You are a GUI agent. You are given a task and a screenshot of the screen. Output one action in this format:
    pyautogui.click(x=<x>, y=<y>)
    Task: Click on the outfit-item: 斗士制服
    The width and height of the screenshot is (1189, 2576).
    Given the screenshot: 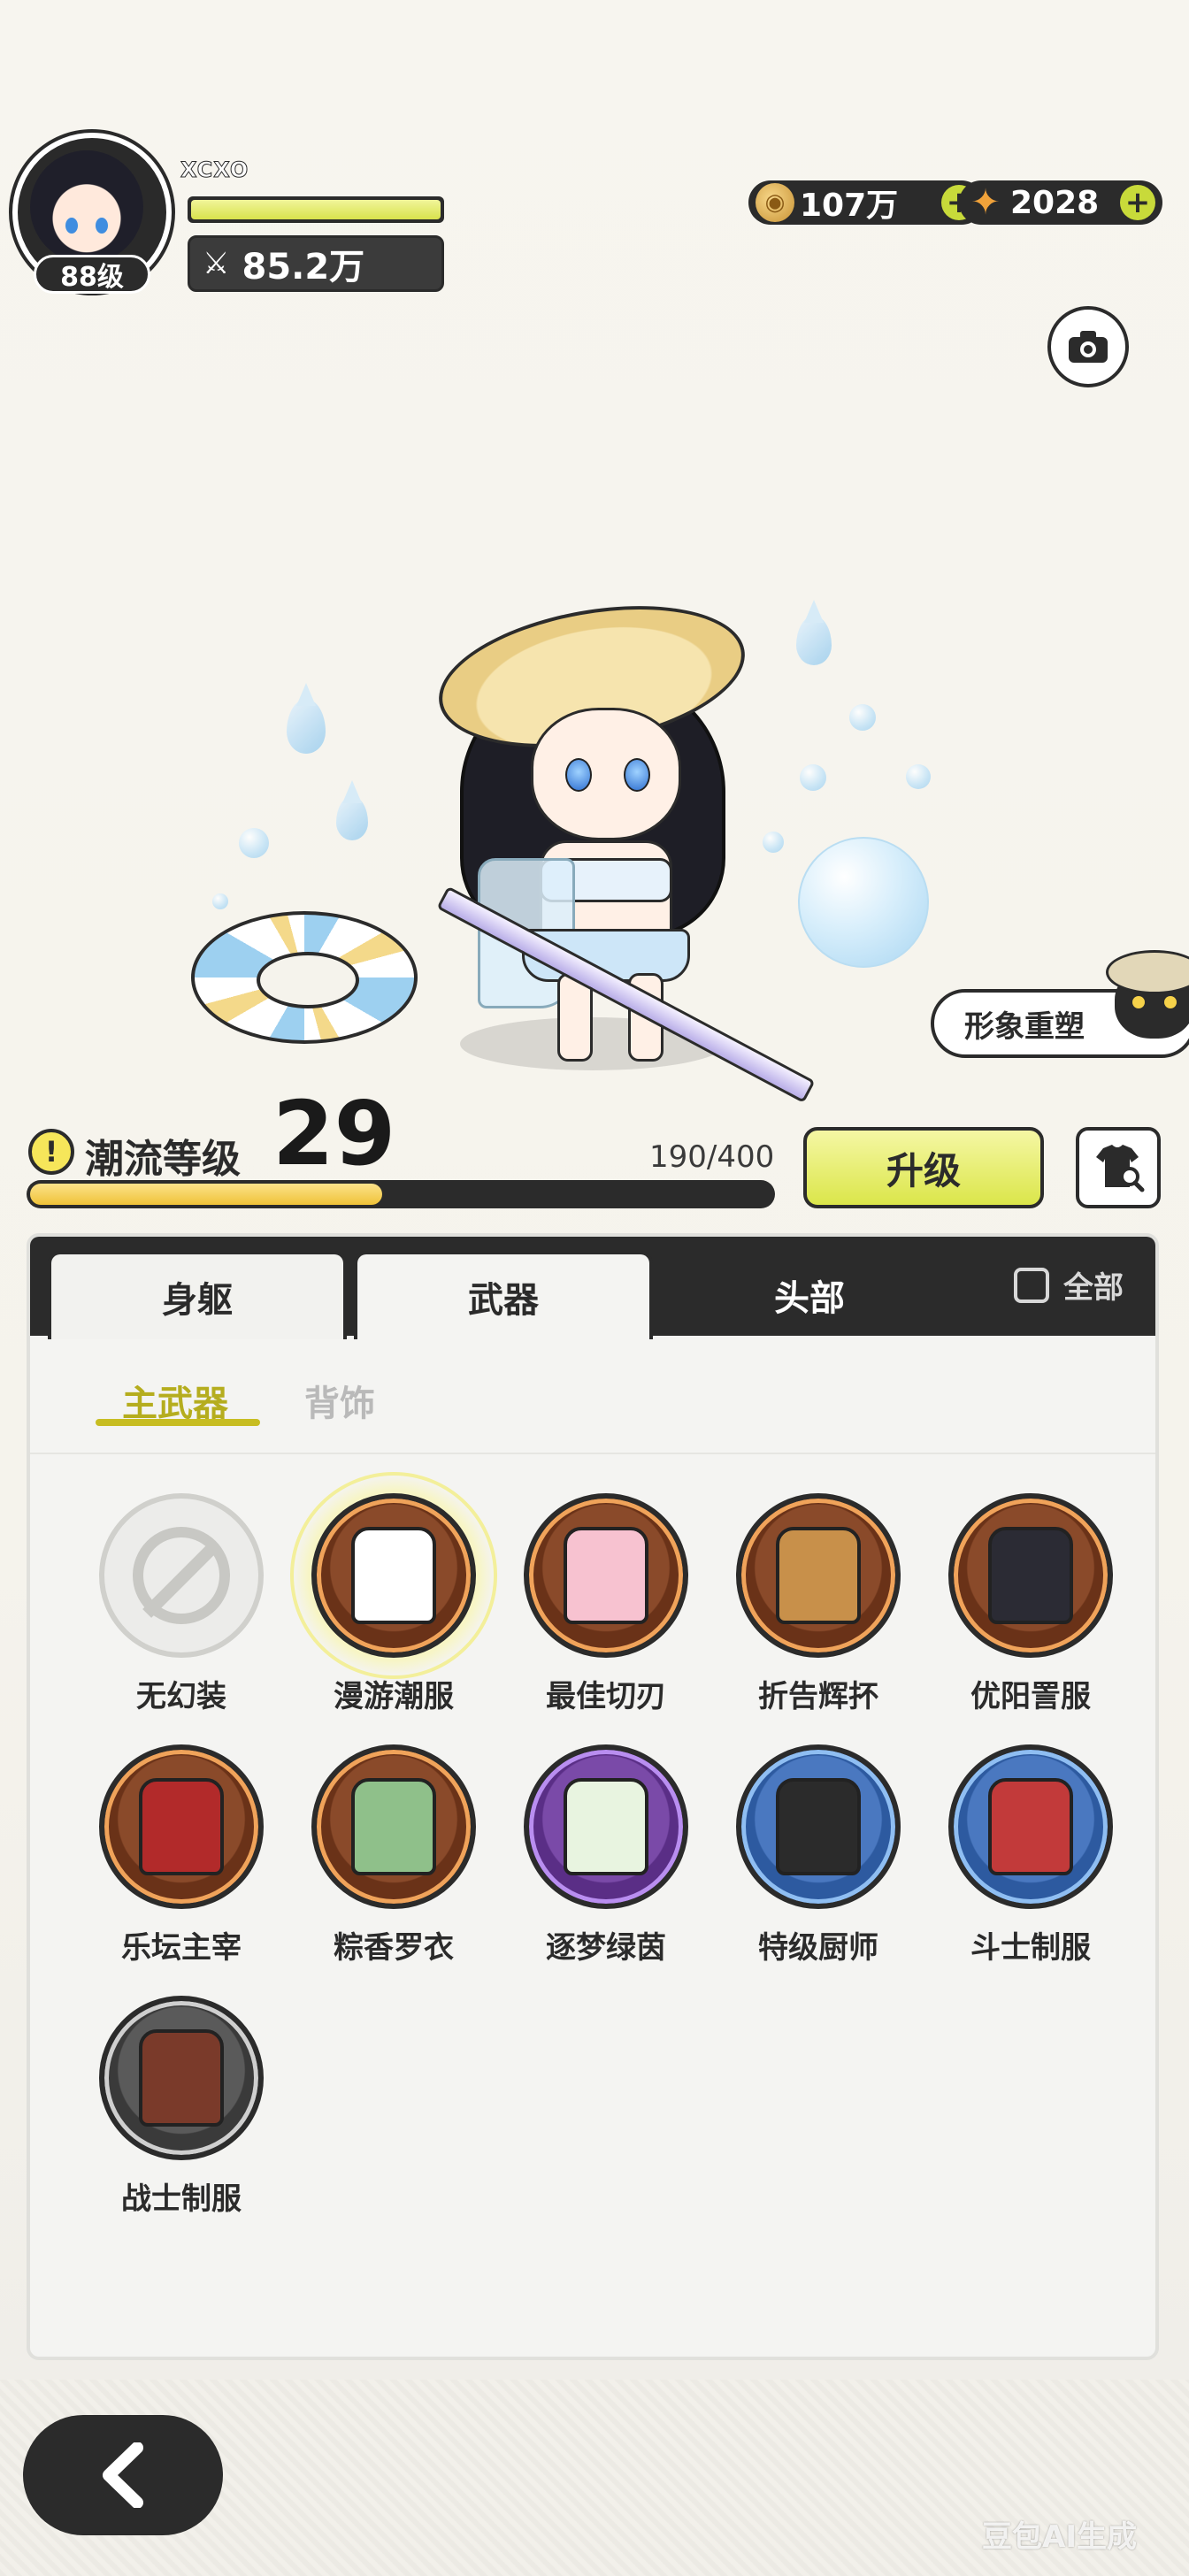 What is the action you would take?
    pyautogui.click(x=1031, y=1859)
    